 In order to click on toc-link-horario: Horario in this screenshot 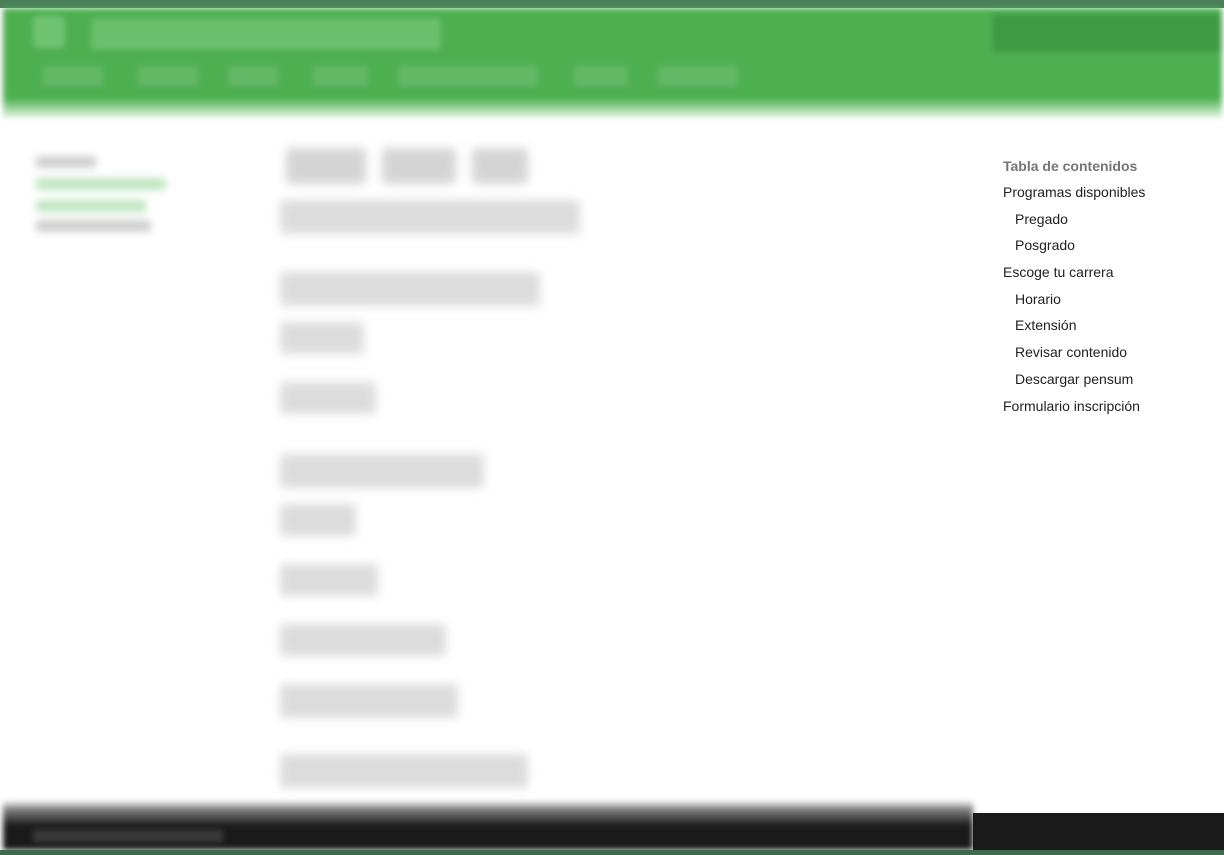, I will do `click(1110, 302)`.